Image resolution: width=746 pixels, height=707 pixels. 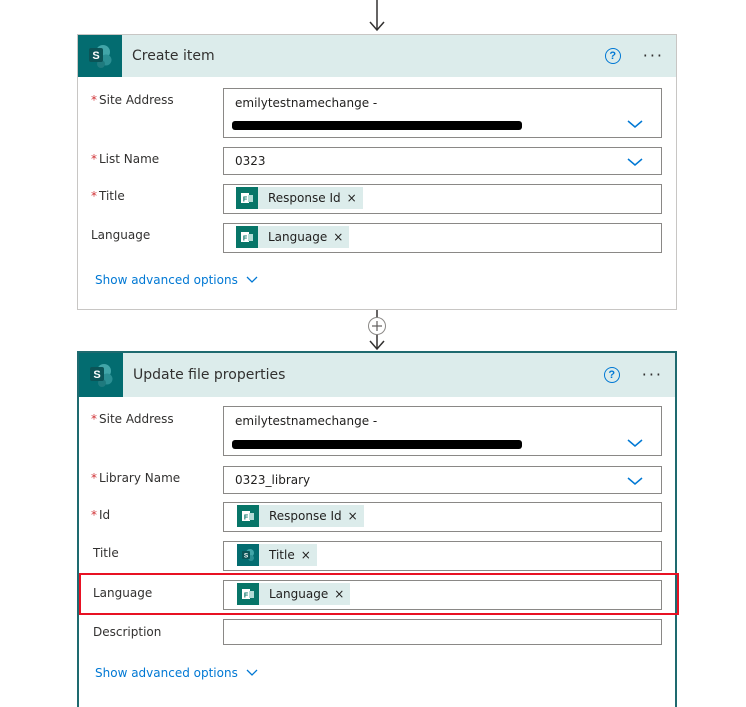 I want to click on language-label: Language, so click(x=121, y=235).